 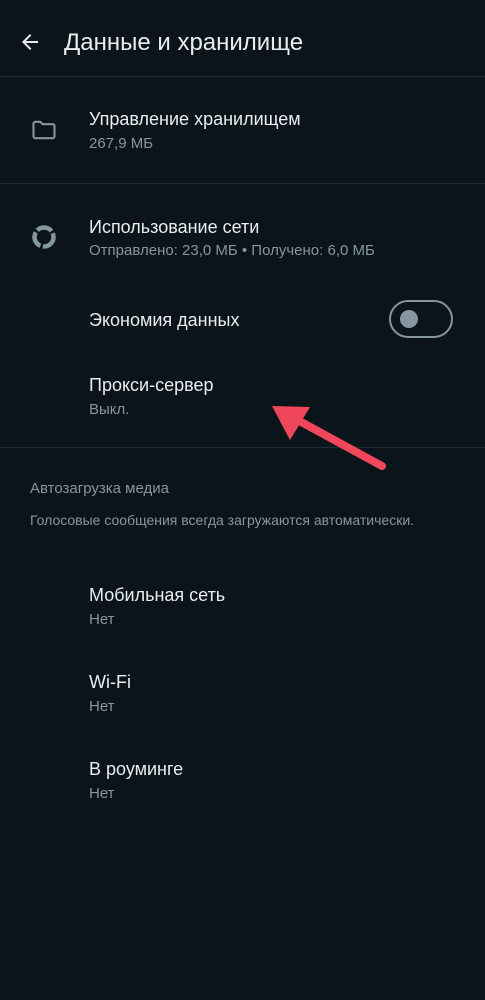 I want to click on proxy-item: Прокси-сервер Выкл., so click(x=242, y=398).